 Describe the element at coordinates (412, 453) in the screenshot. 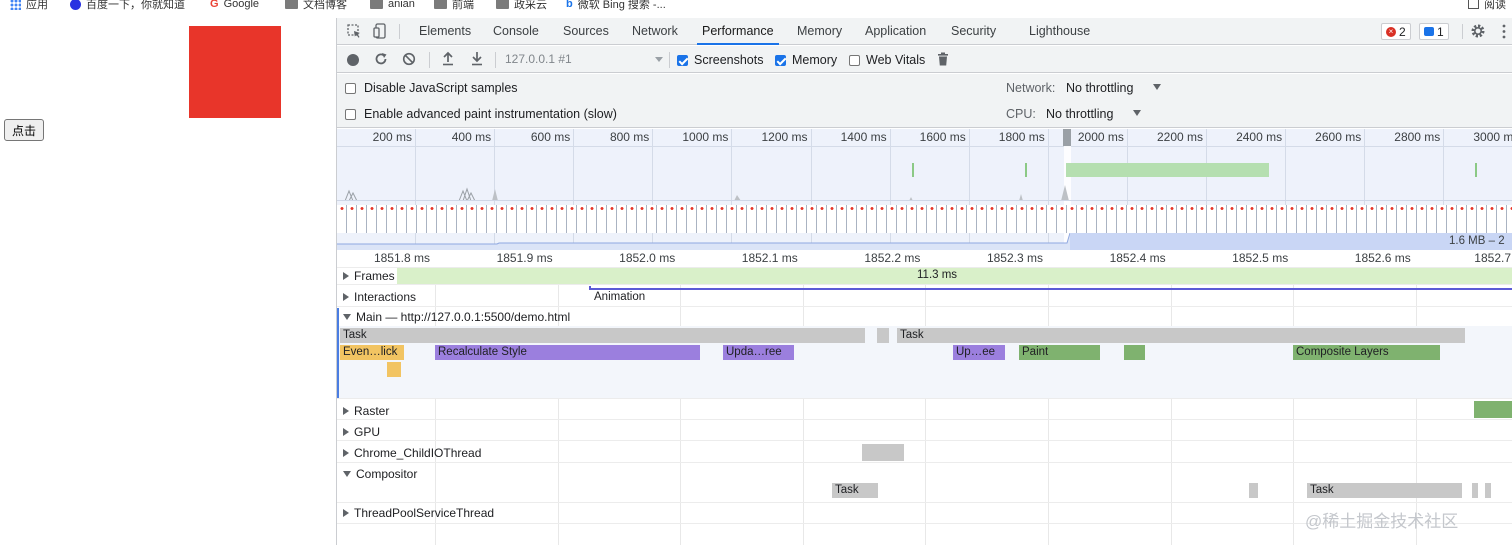

I see `track-child-io-thread: Chrome_ChildIOThread` at that location.